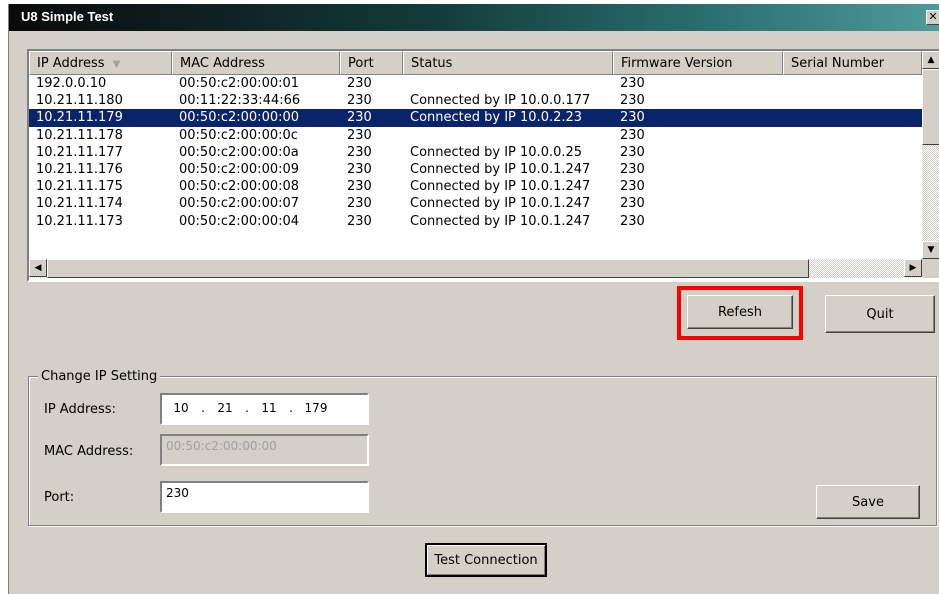 This screenshot has height=594, width=939. Describe the element at coordinates (71, 63) in the screenshot. I see `column-label: IP Address` at that location.